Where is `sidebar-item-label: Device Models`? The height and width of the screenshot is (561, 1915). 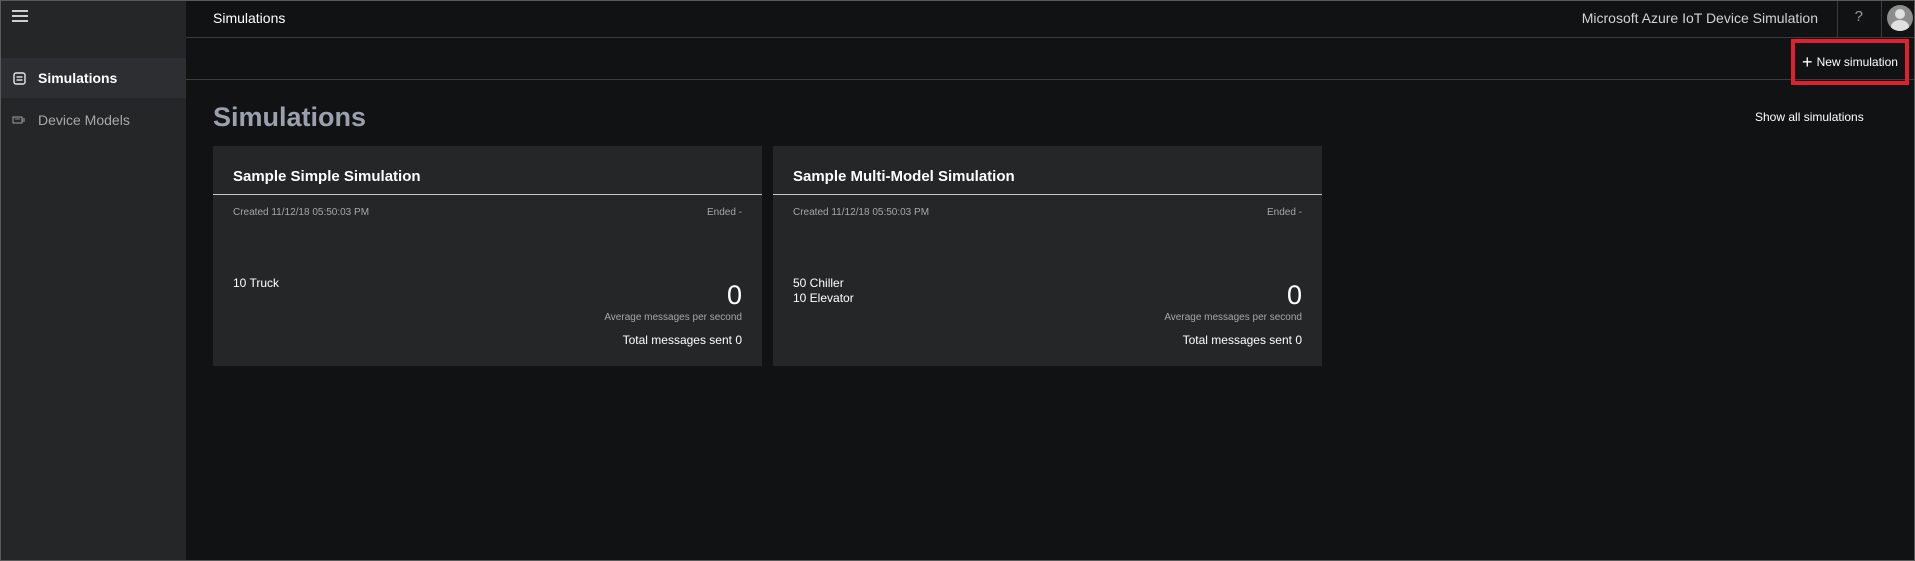 sidebar-item-label: Device Models is located at coordinates (84, 120).